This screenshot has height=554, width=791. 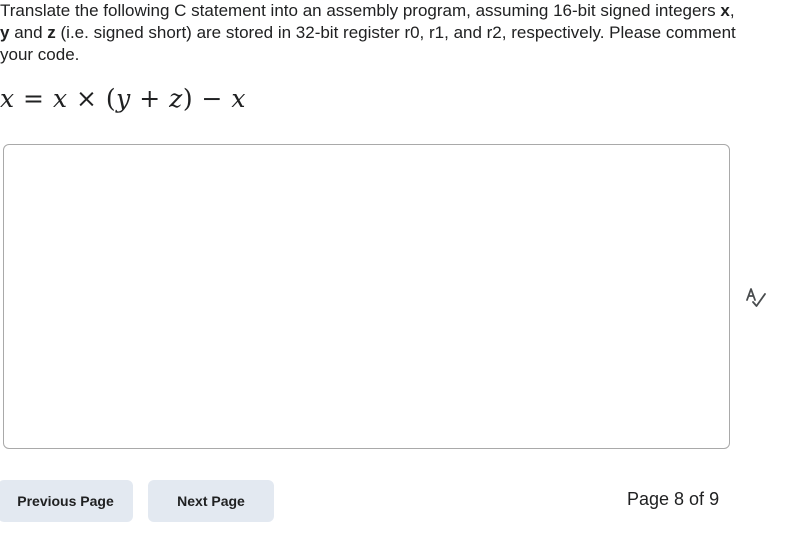 What do you see at coordinates (188, 98) in the screenshot?
I see `formula-paren: )` at bounding box center [188, 98].